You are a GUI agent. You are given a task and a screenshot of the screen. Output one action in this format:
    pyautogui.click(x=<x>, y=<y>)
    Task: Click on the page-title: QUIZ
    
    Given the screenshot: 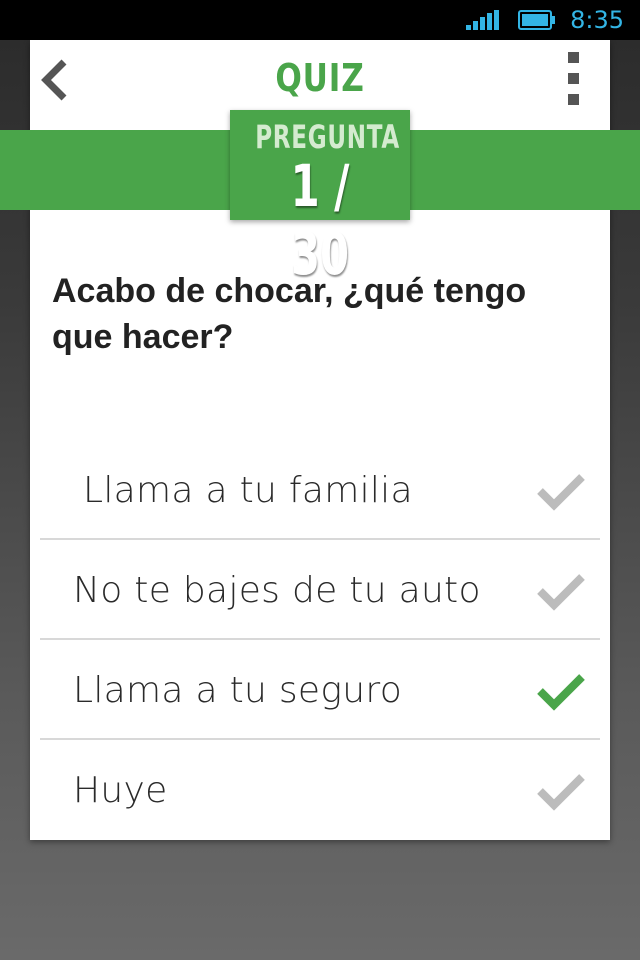 What is the action you would take?
    pyautogui.click(x=320, y=78)
    